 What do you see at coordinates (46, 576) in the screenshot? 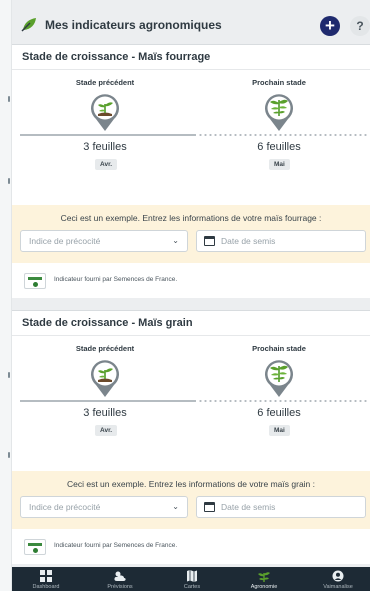
I see `dashboard-icon` at bounding box center [46, 576].